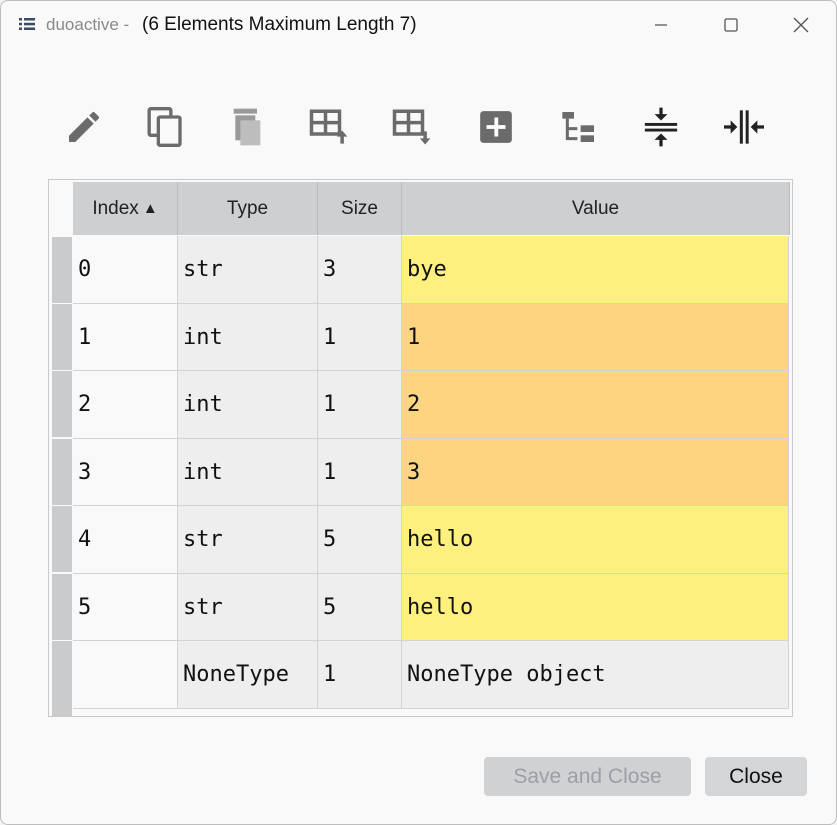 The height and width of the screenshot is (825, 837). Describe the element at coordinates (27, 24) in the screenshot. I see `list-app-icon` at that location.